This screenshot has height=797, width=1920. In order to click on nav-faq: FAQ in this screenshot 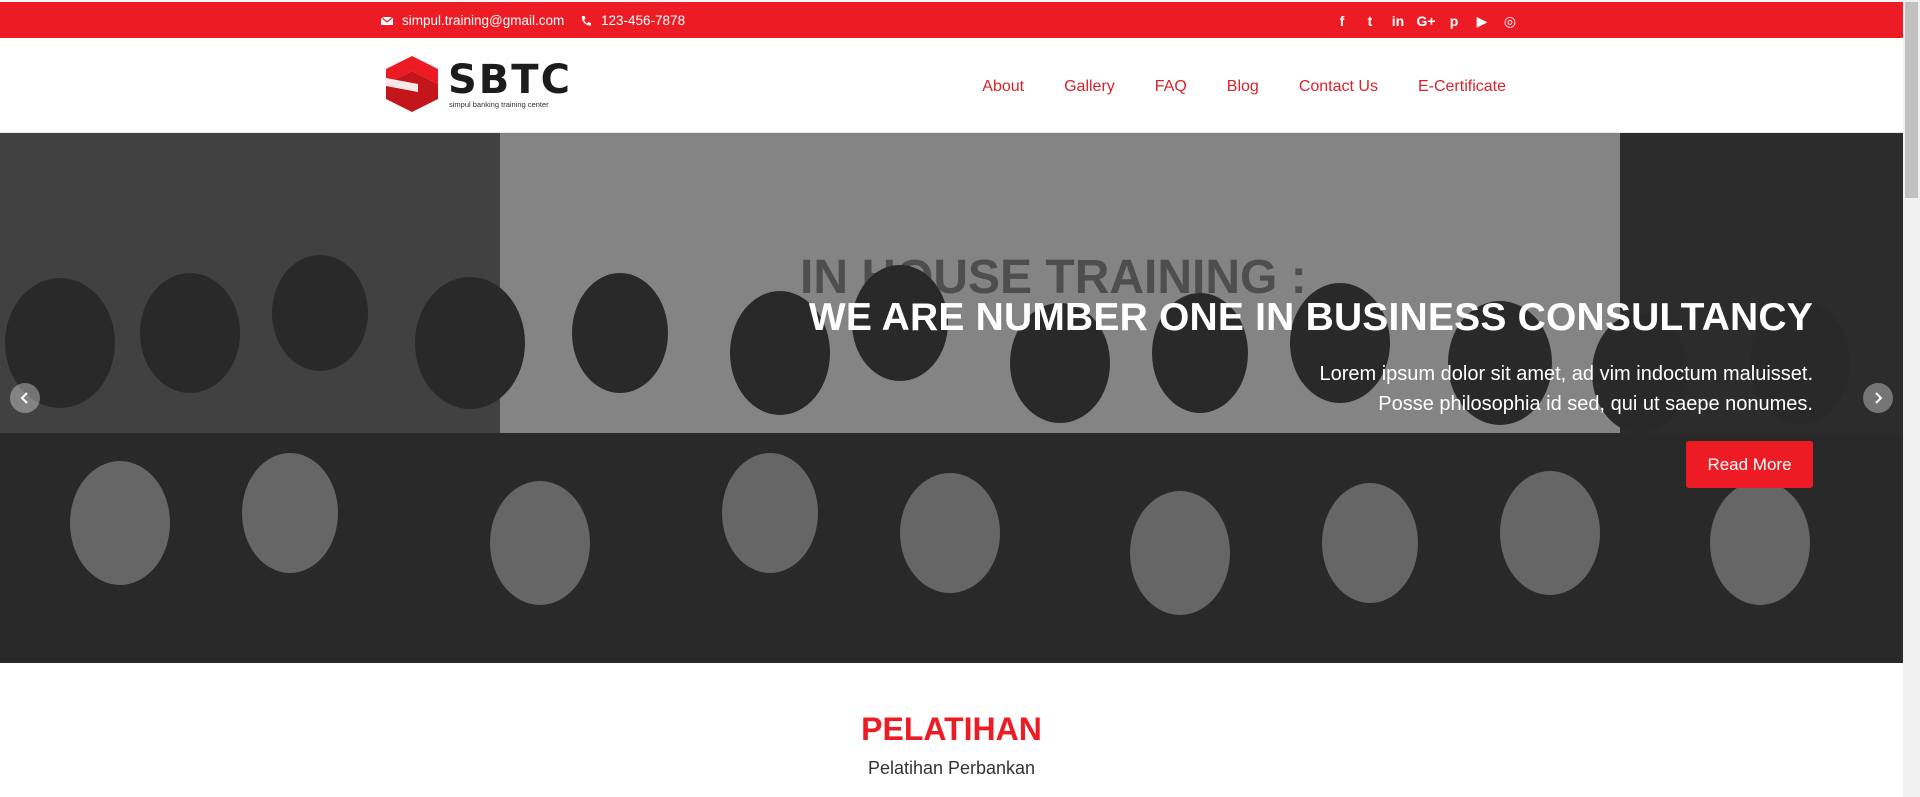, I will do `click(1171, 87)`.